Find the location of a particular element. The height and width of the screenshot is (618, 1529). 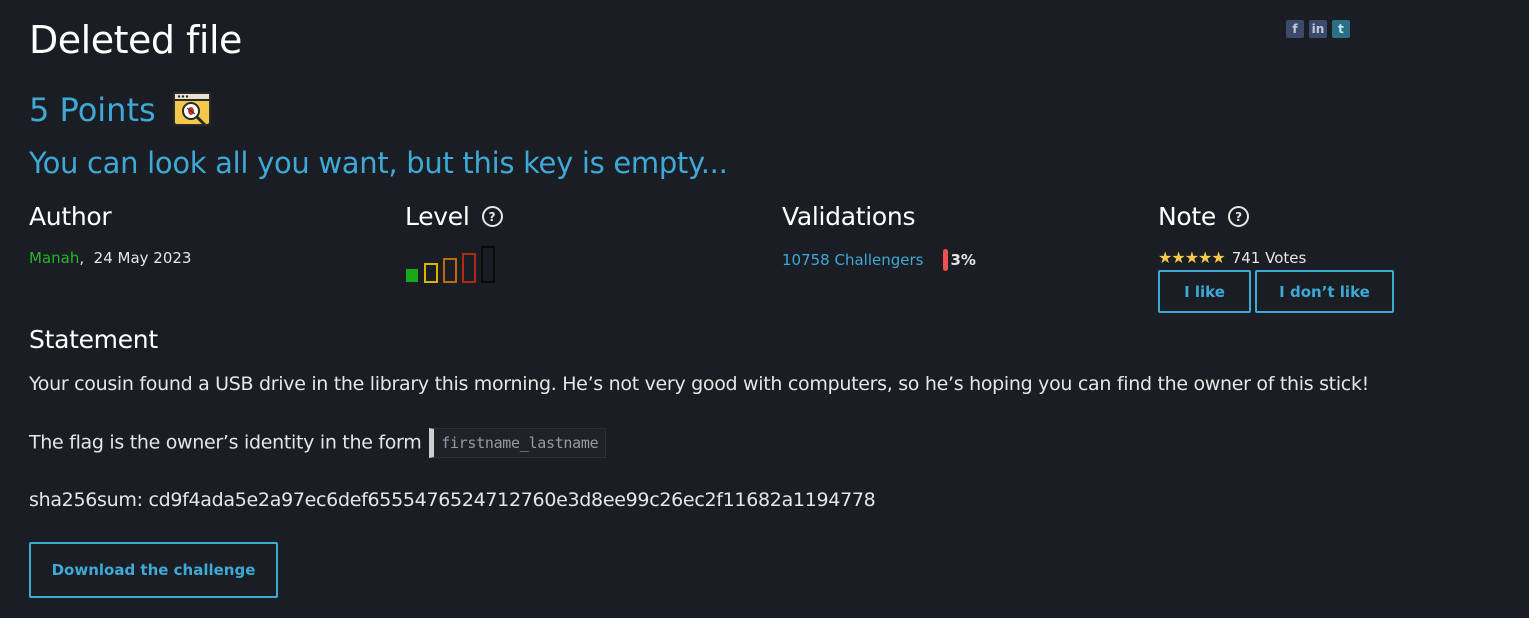

author-heading-label: Author is located at coordinates (70, 216).